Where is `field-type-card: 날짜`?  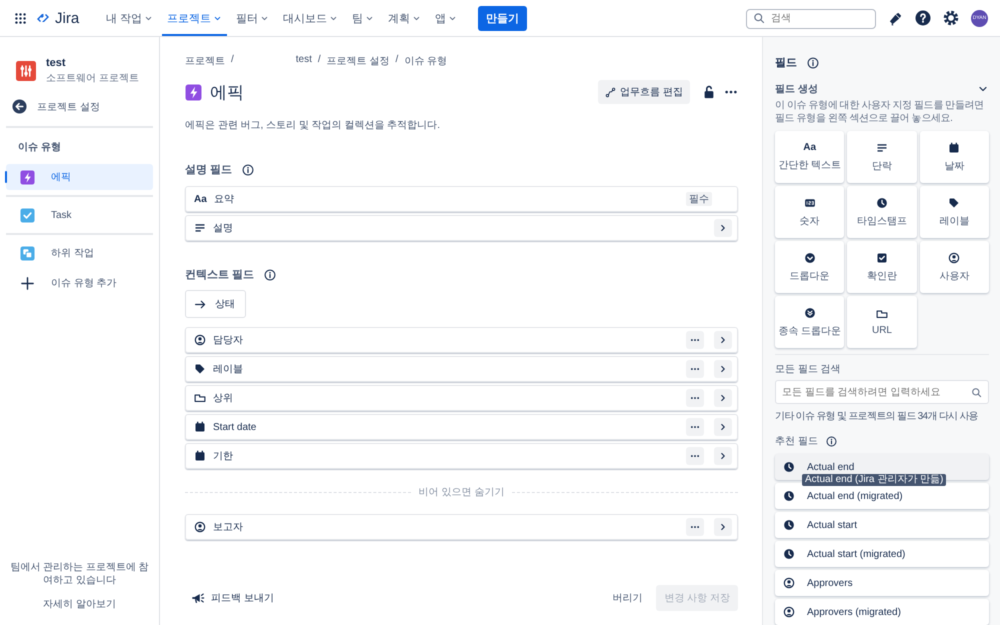
field-type-card: 날짜 is located at coordinates (954, 157).